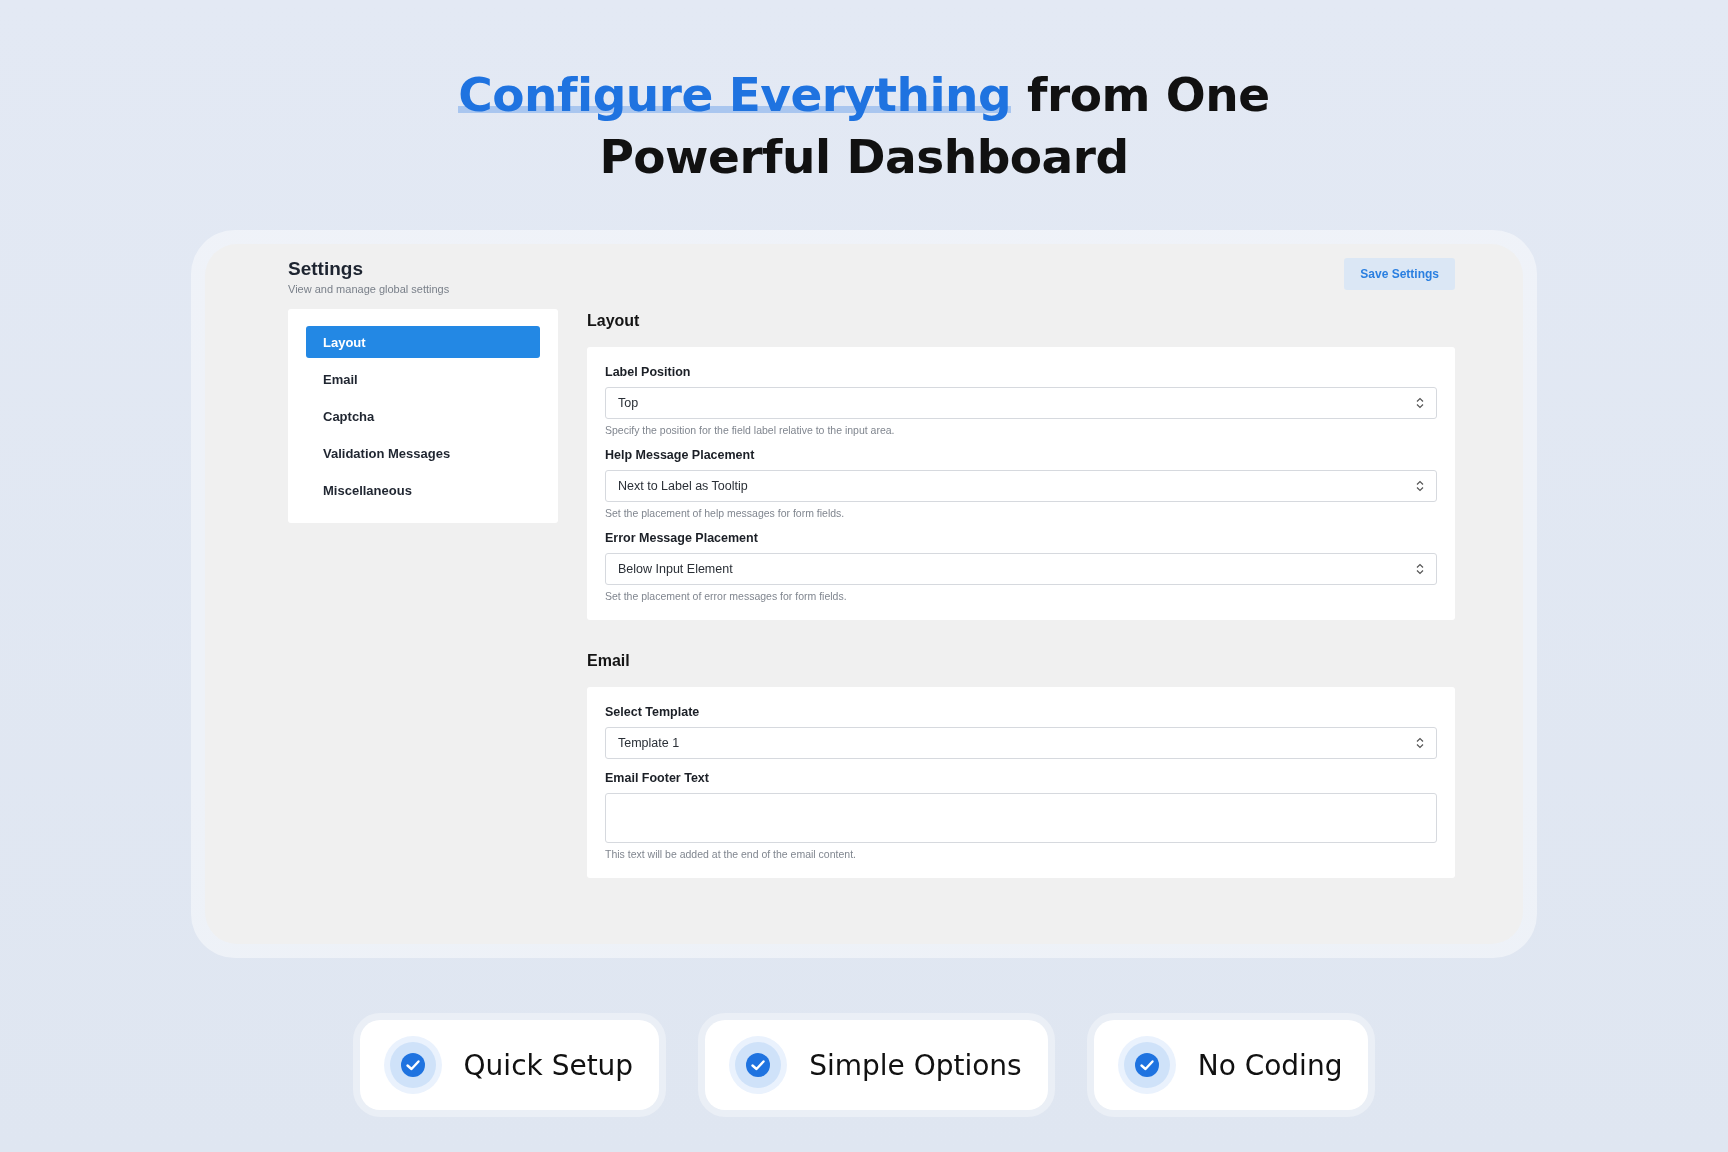 This screenshot has height=1152, width=1728. I want to click on page-subtitle: View and manage global settings, so click(369, 289).